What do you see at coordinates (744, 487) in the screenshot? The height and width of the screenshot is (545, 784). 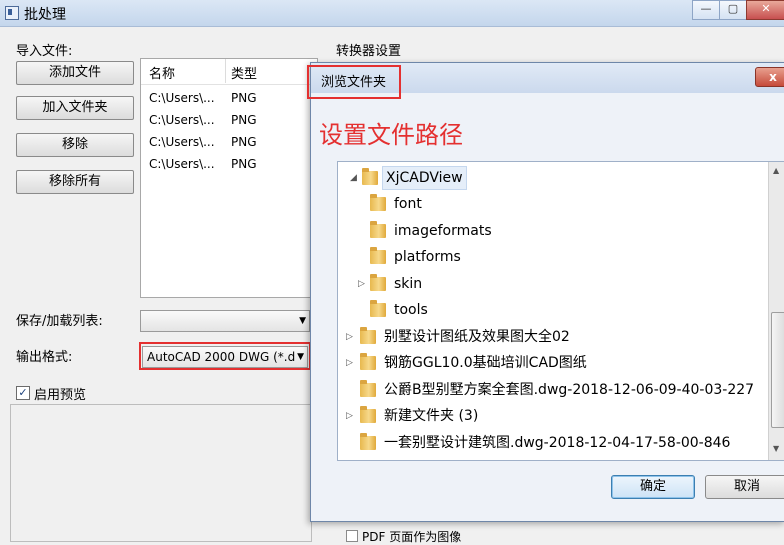 I see `cancel-button: 取消` at bounding box center [744, 487].